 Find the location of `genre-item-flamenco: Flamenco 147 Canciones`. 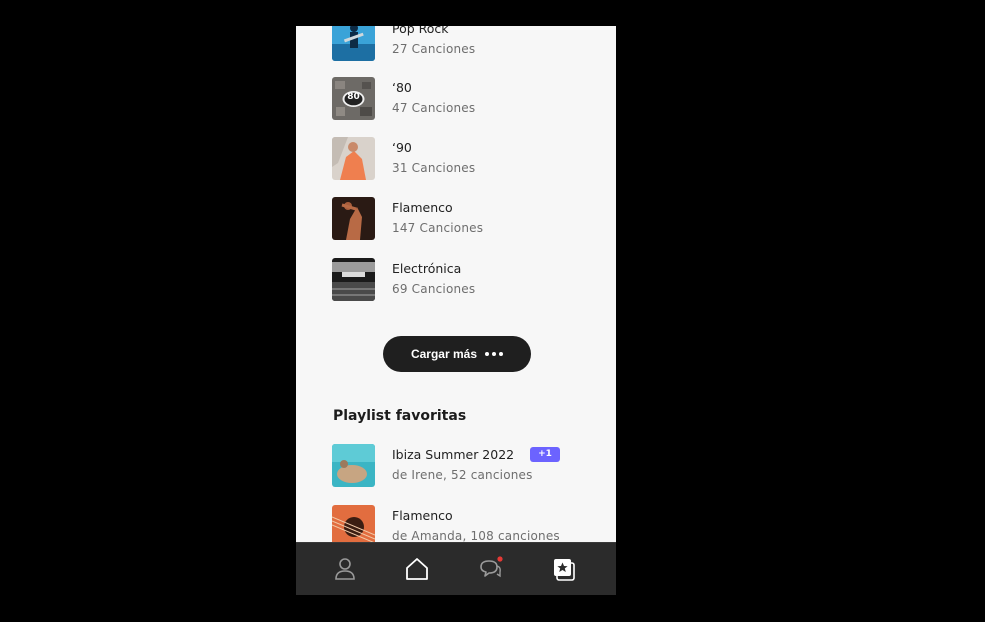

genre-item-flamenco: Flamenco 147 Canciones is located at coordinates (467, 219).